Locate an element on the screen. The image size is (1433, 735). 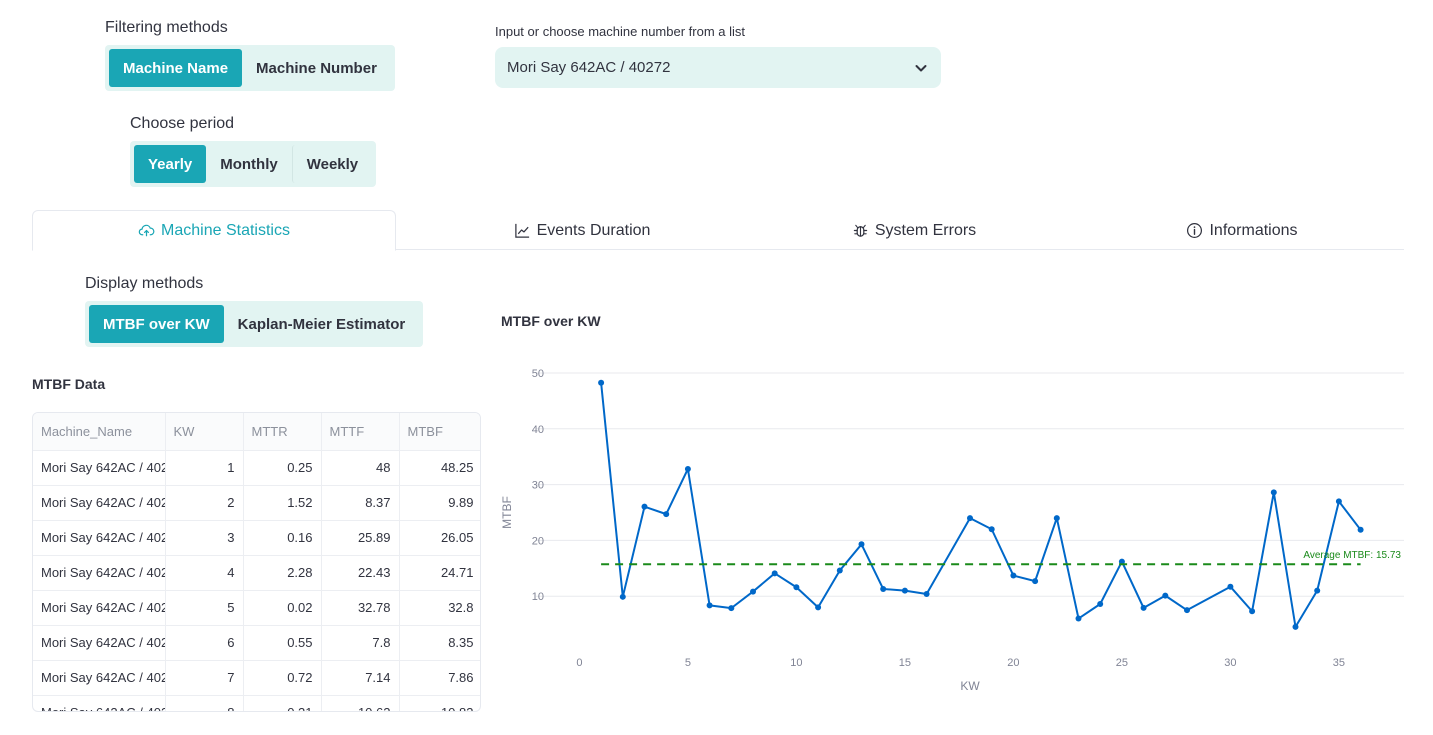
column-header: Machine_Name is located at coordinates (99, 432).